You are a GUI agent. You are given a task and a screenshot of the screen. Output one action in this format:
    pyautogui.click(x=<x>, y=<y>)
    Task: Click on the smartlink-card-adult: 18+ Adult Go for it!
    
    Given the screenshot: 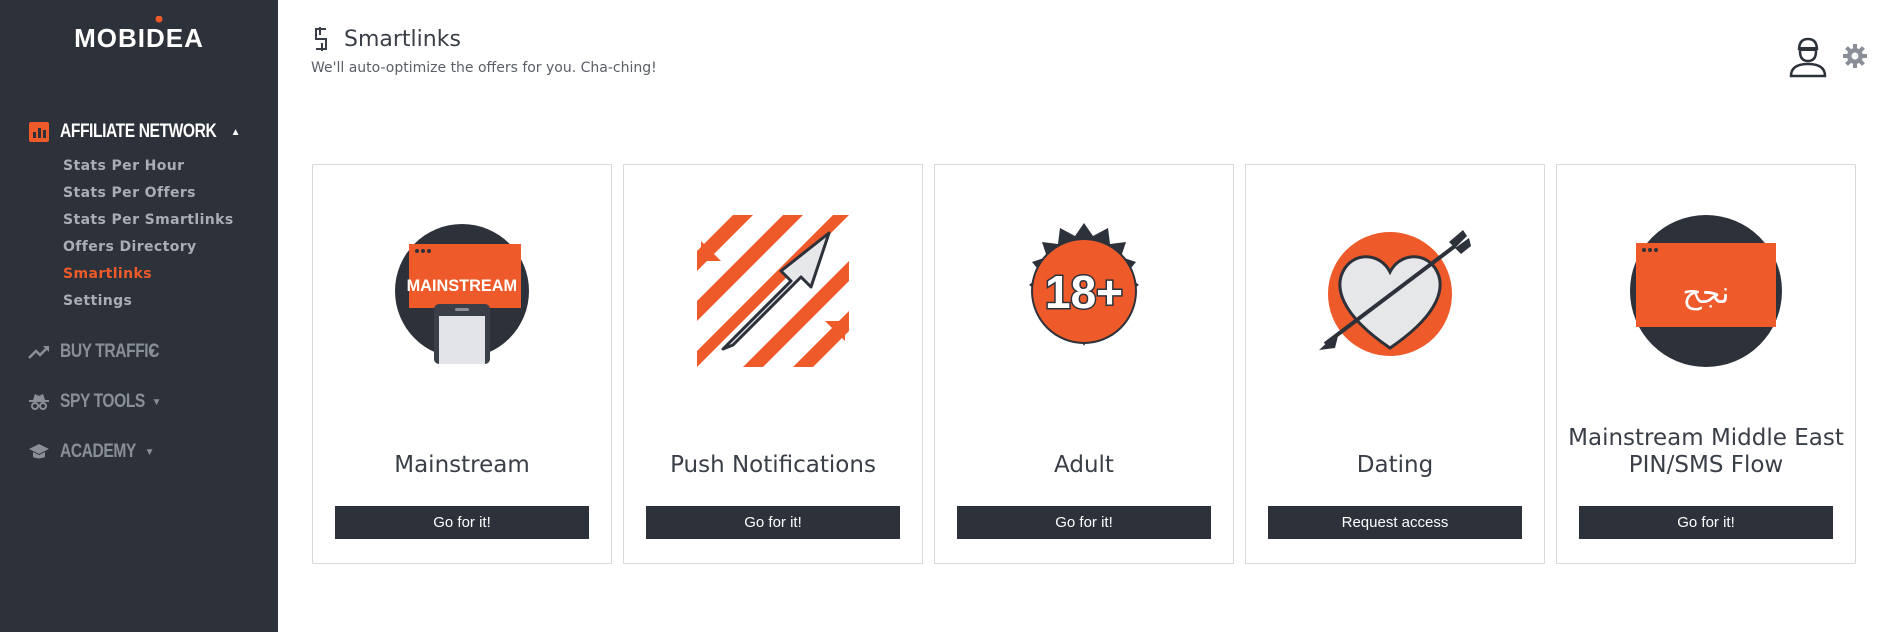 What is the action you would take?
    pyautogui.click(x=1084, y=364)
    